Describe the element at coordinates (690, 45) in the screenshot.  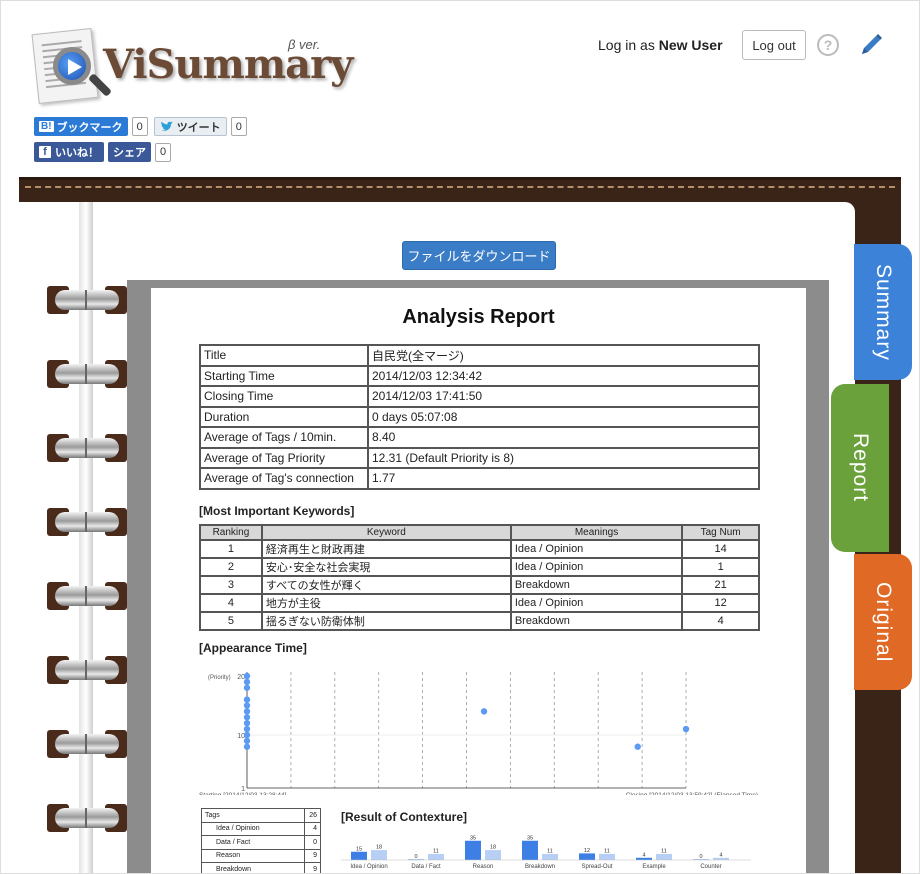
I see `user-name: New User` at that location.